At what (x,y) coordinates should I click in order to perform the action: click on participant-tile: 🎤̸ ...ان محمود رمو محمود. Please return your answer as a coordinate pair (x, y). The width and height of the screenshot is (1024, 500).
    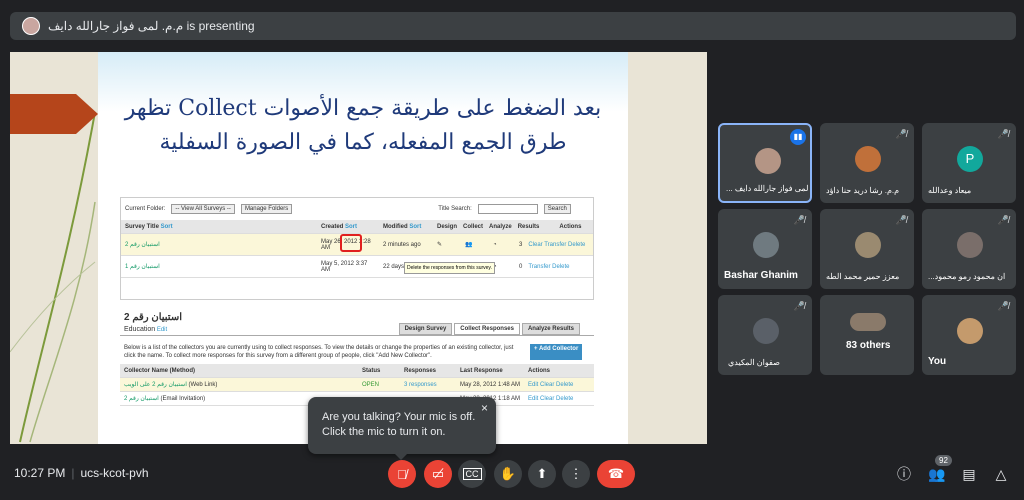
    Looking at the image, I should click on (969, 249).